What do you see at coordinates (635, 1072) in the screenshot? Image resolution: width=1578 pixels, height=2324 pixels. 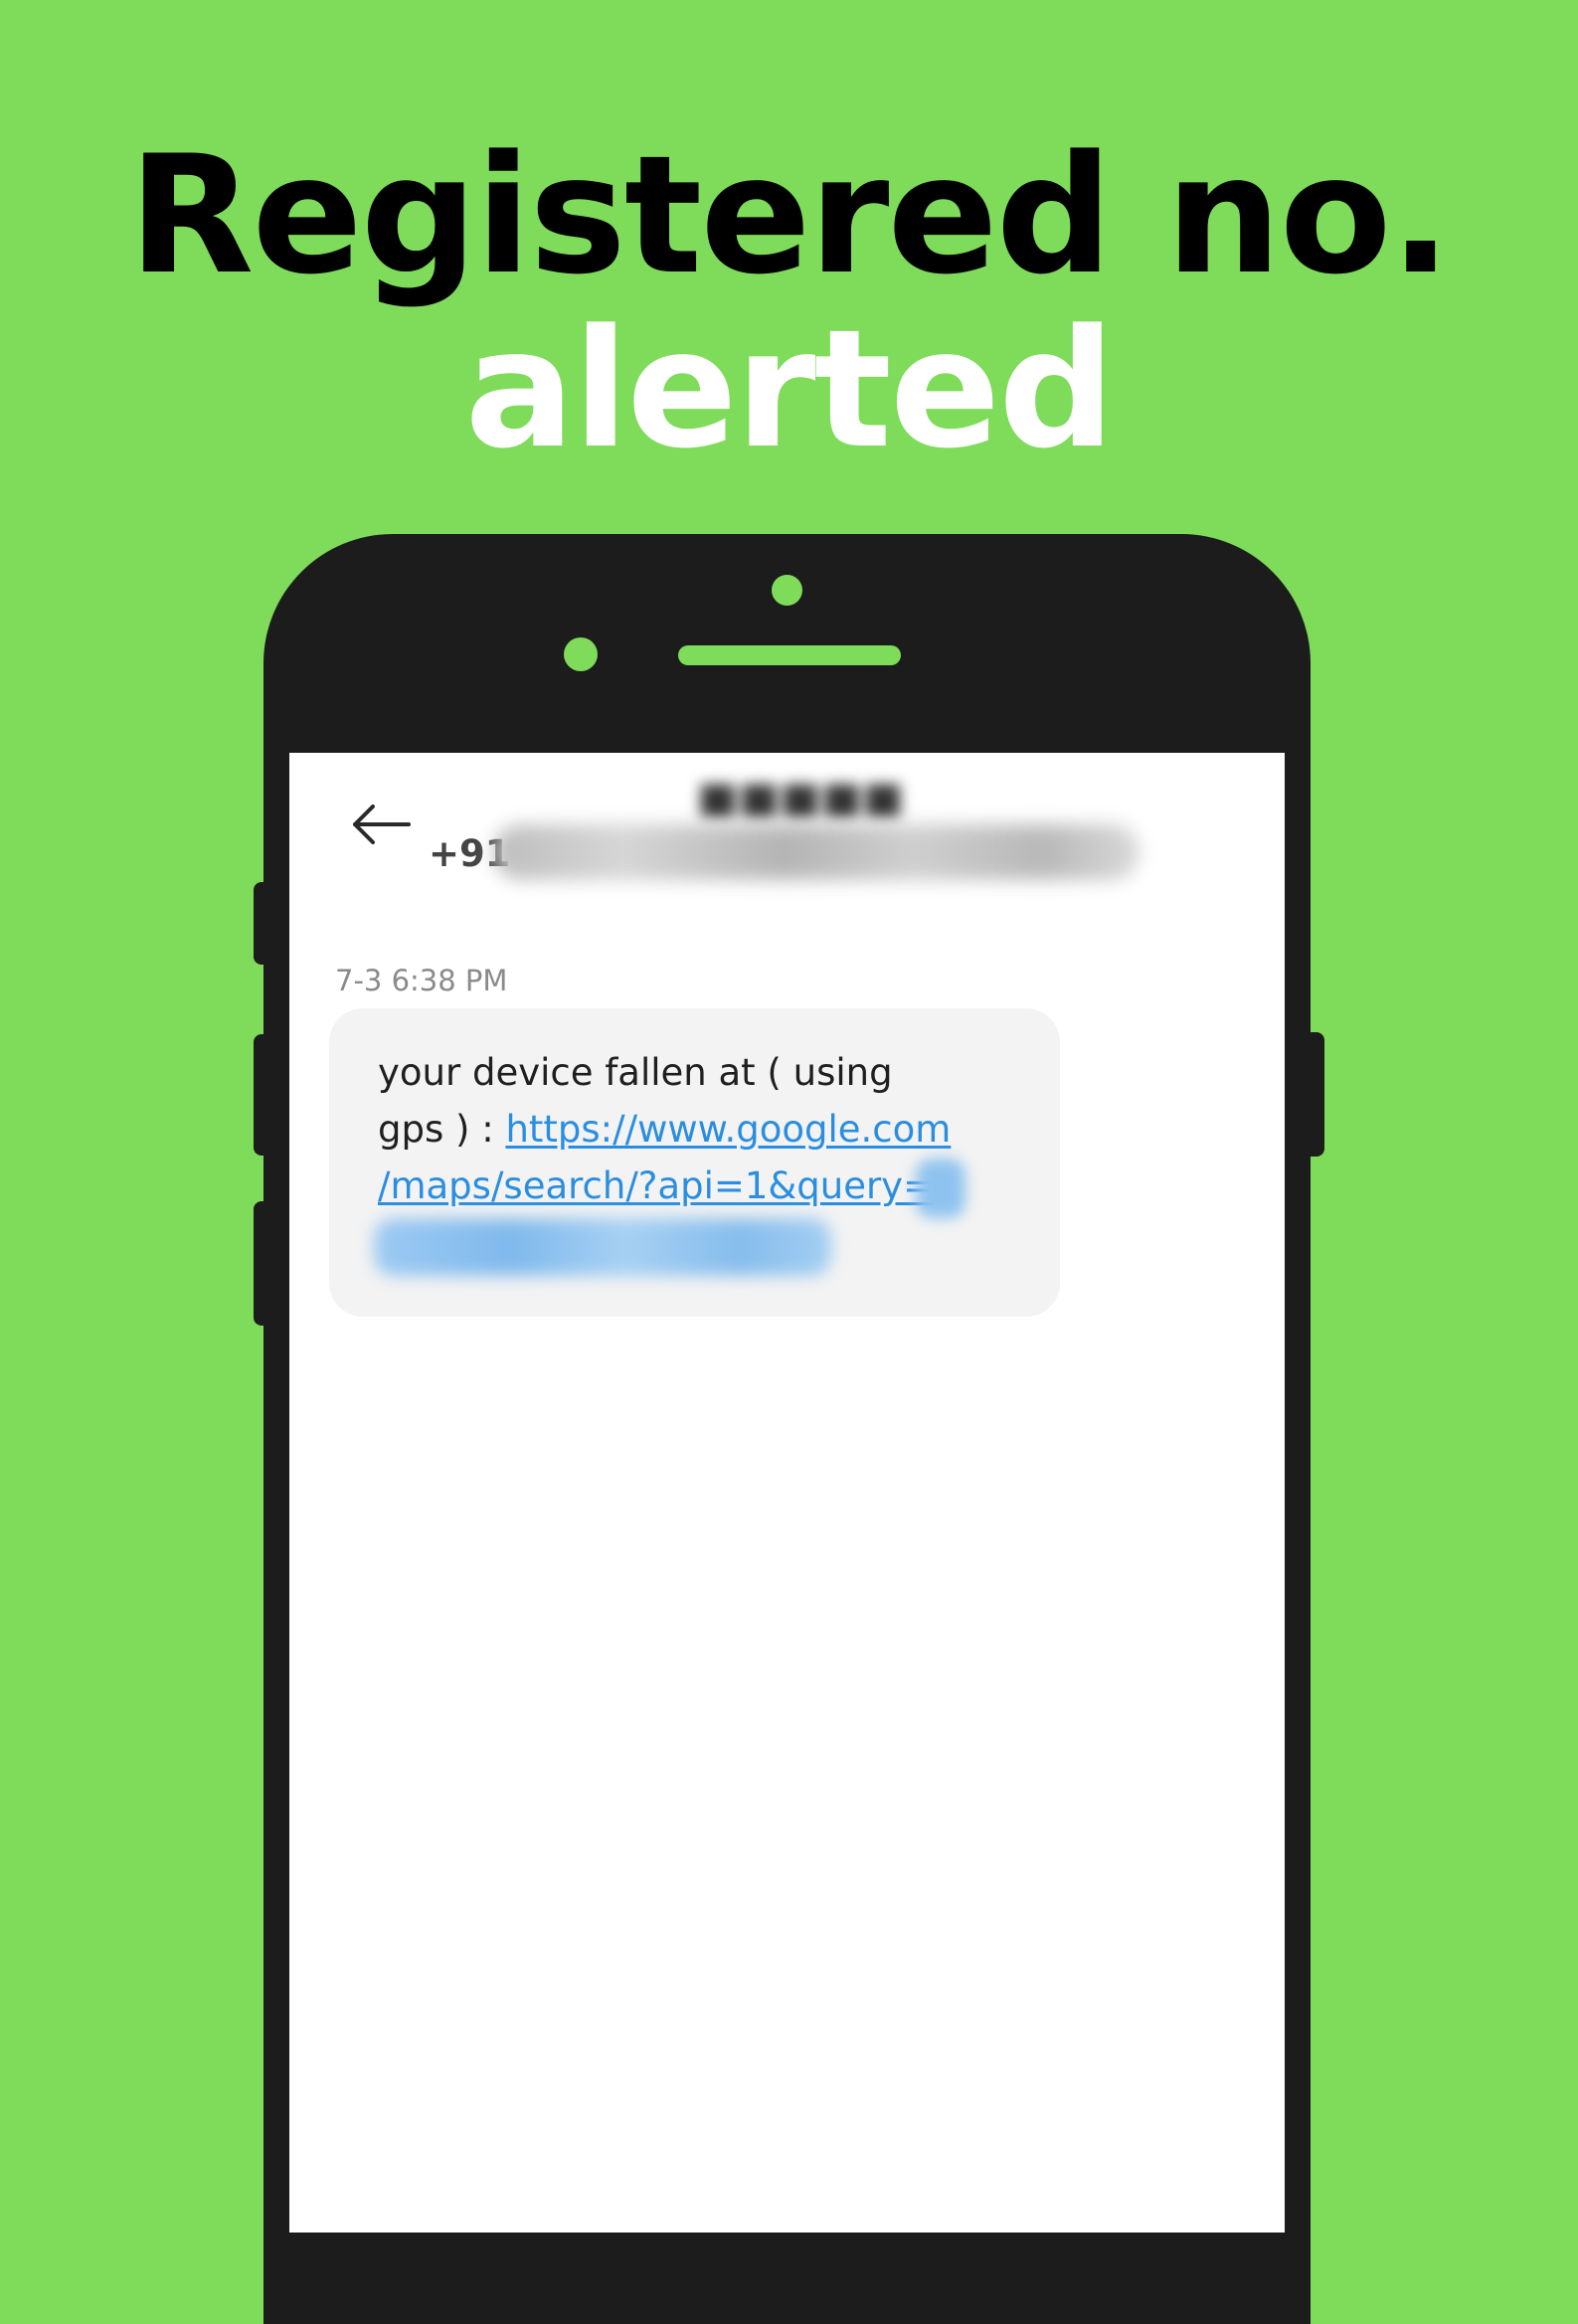 I see `message-text-line1: your device fallen at ( using` at bounding box center [635, 1072].